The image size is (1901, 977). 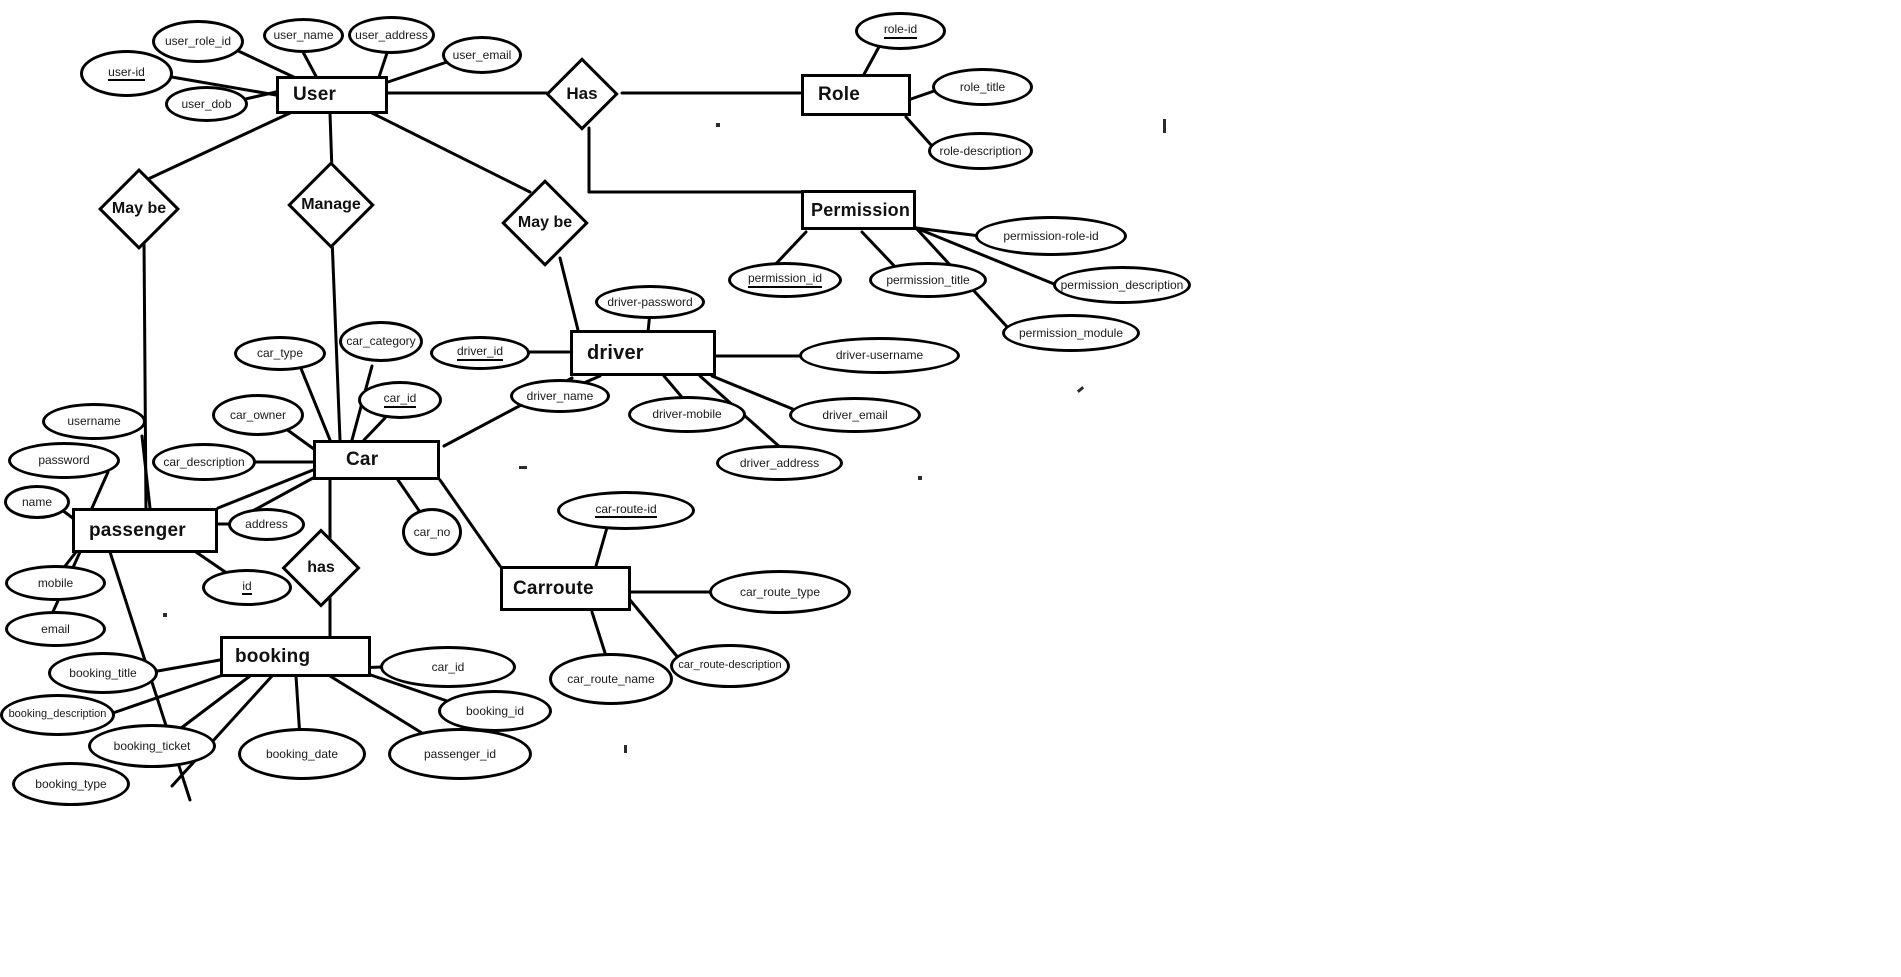 What do you see at coordinates (303, 35) in the screenshot?
I see `attribute-user-name: user_name` at bounding box center [303, 35].